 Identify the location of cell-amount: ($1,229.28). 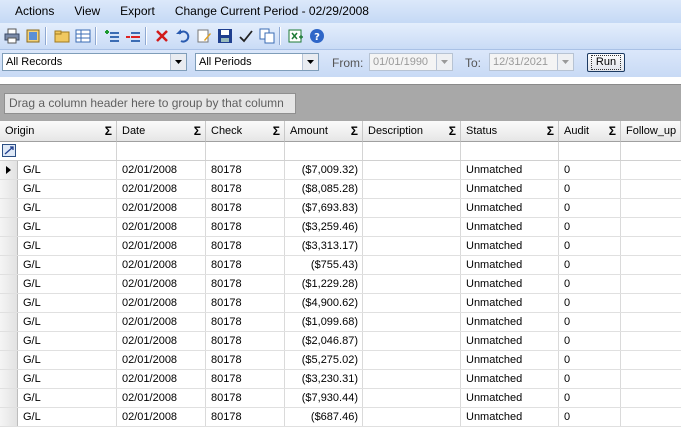
(324, 284).